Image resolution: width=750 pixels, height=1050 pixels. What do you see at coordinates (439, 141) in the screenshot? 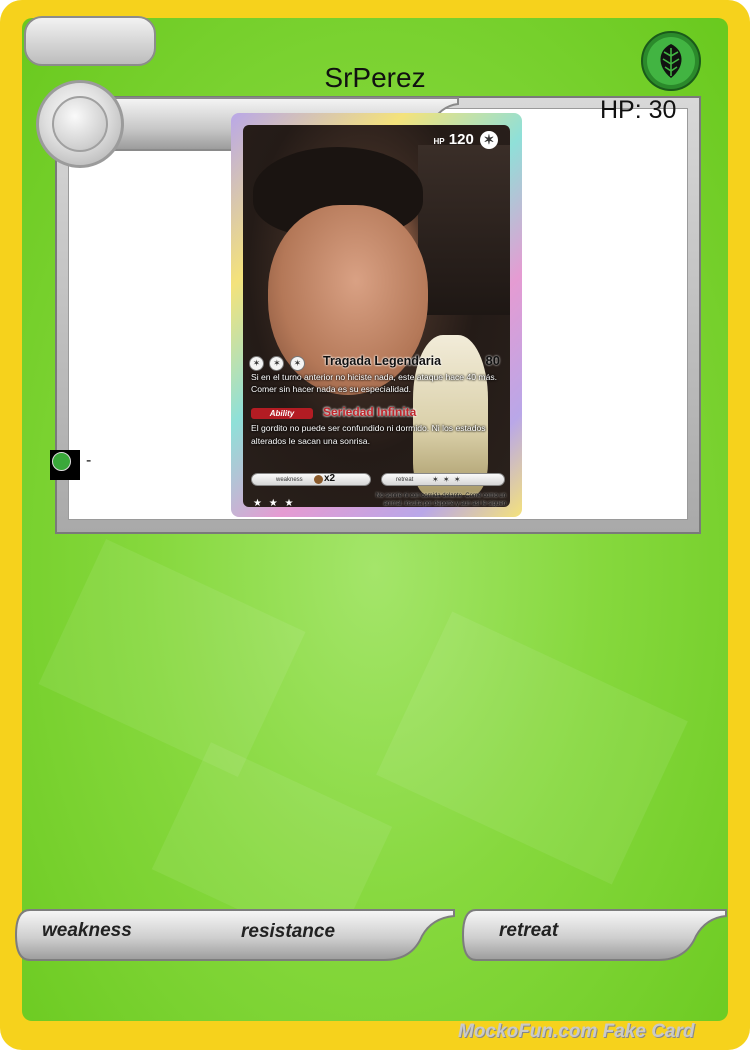
I see `inner-hp-label: HP` at bounding box center [439, 141].